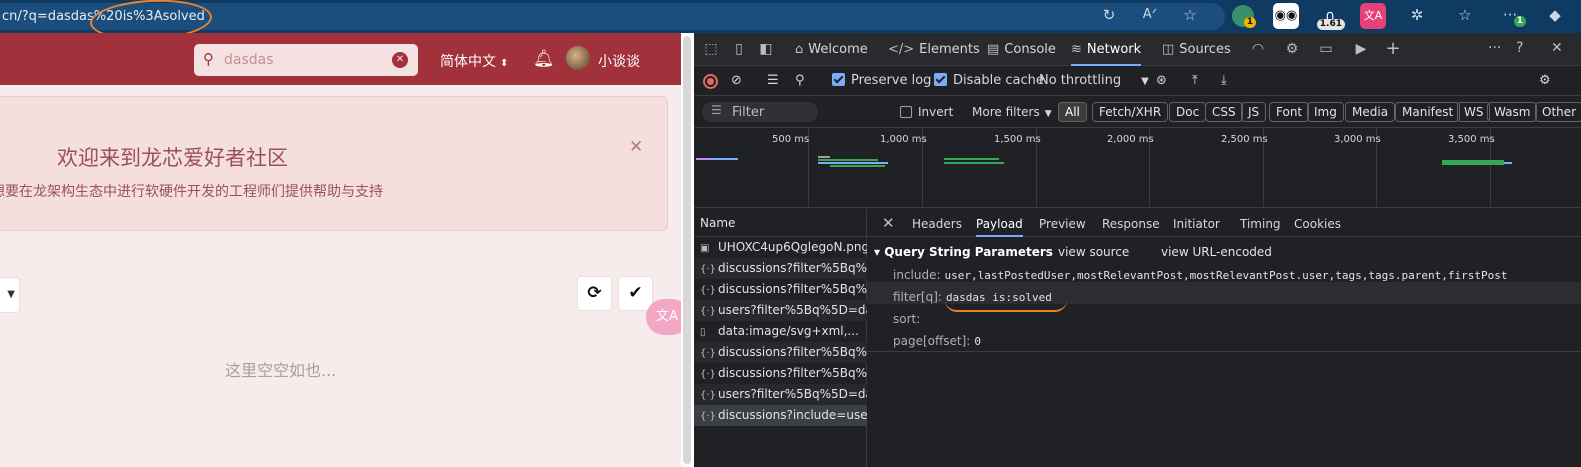  Describe the element at coordinates (619, 61) in the screenshot. I see `username: 小谈谈` at that location.